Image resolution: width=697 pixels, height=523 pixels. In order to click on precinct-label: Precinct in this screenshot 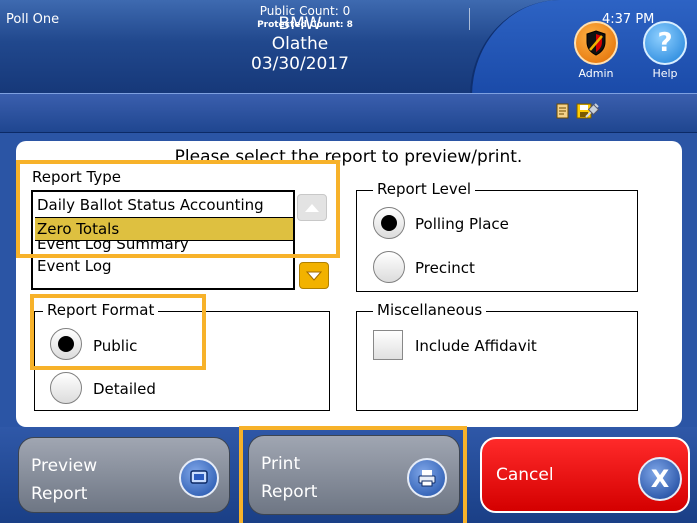, I will do `click(445, 268)`.